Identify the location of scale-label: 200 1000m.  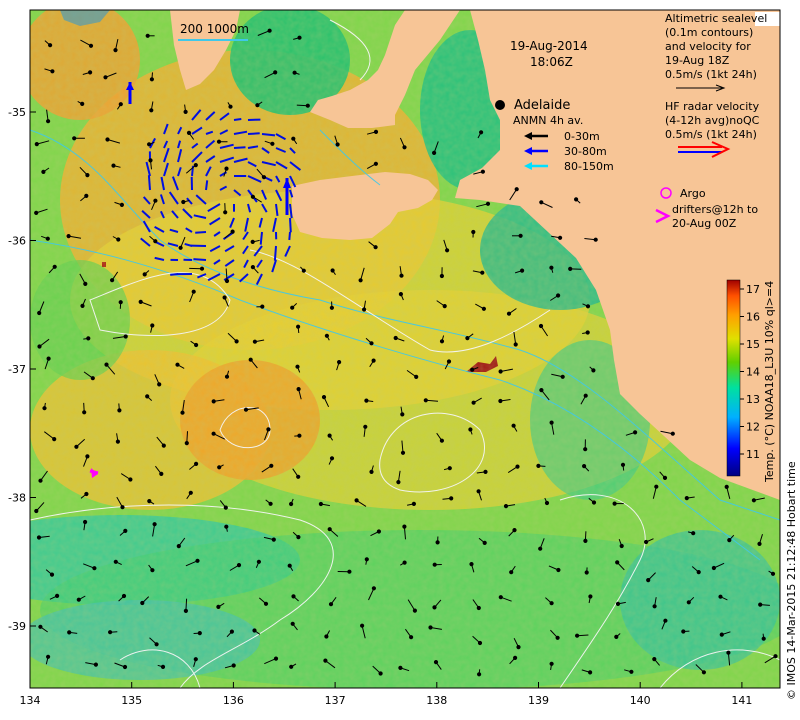
(214, 29).